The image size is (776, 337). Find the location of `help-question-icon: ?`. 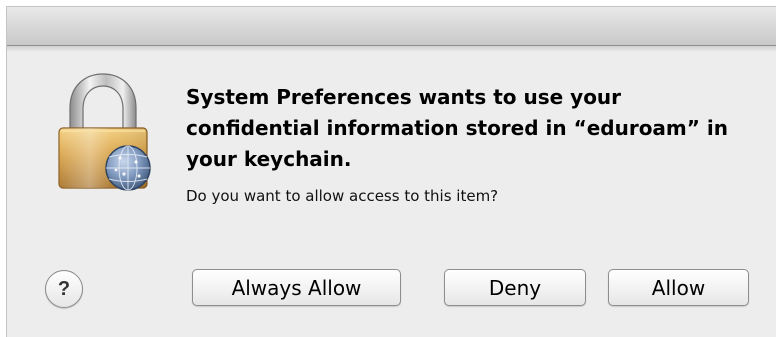

help-question-icon: ? is located at coordinates (64, 288).